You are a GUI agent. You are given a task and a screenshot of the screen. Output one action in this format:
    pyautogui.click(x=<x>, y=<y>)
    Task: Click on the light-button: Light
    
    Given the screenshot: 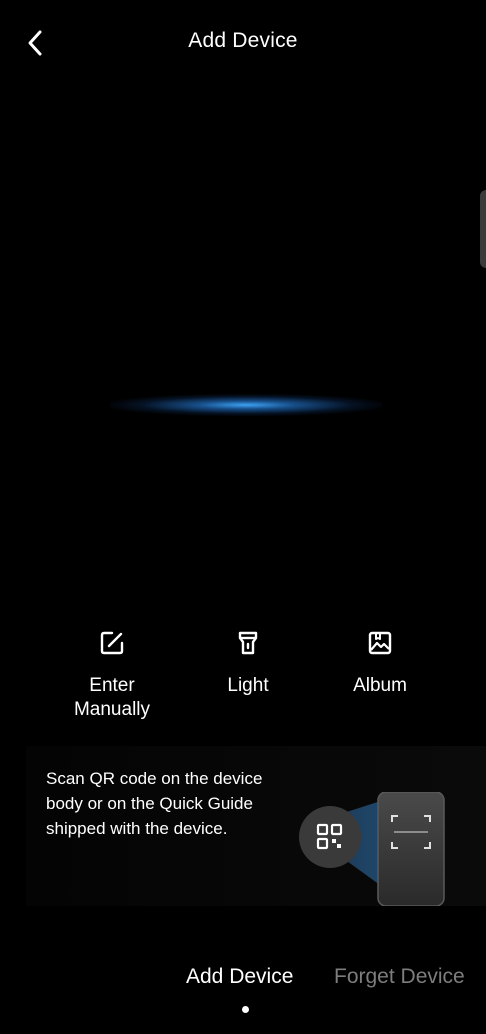 What is the action you would take?
    pyautogui.click(x=248, y=664)
    